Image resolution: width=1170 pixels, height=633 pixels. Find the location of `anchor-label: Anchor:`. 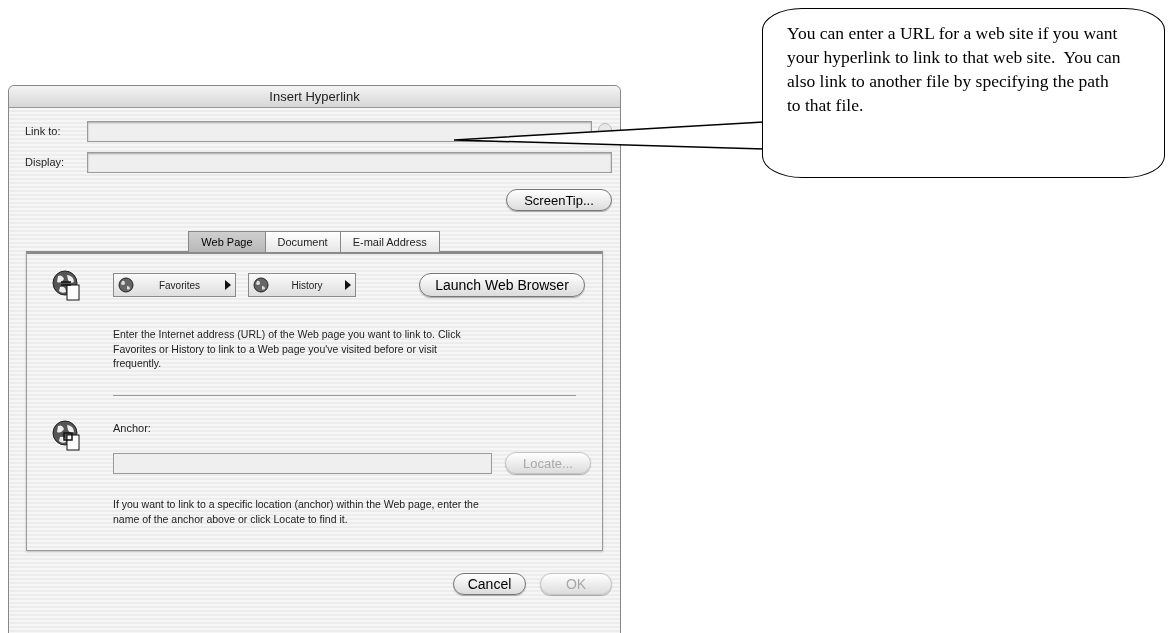

anchor-label: Anchor: is located at coordinates (132, 428).